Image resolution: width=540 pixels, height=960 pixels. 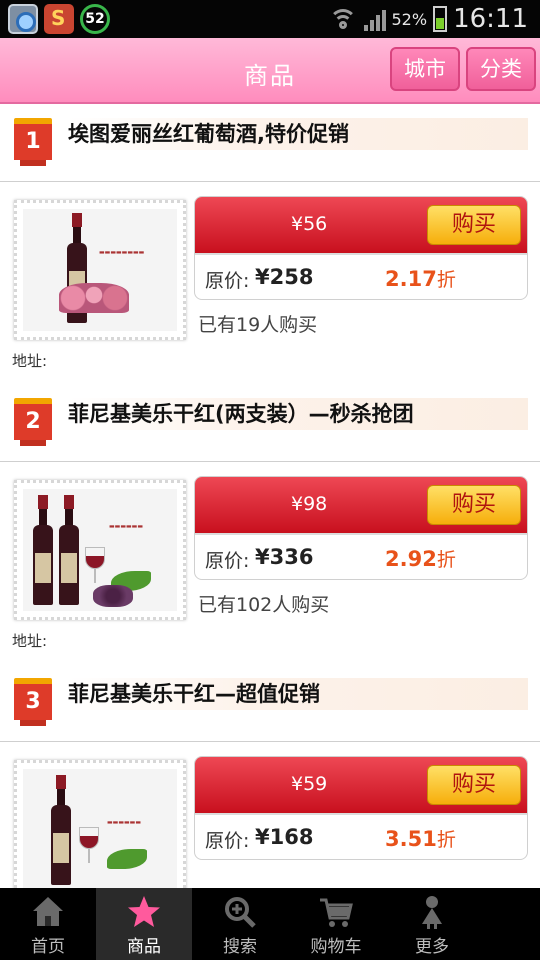 I want to click on nav-more: 更多, so click(x=432, y=924).